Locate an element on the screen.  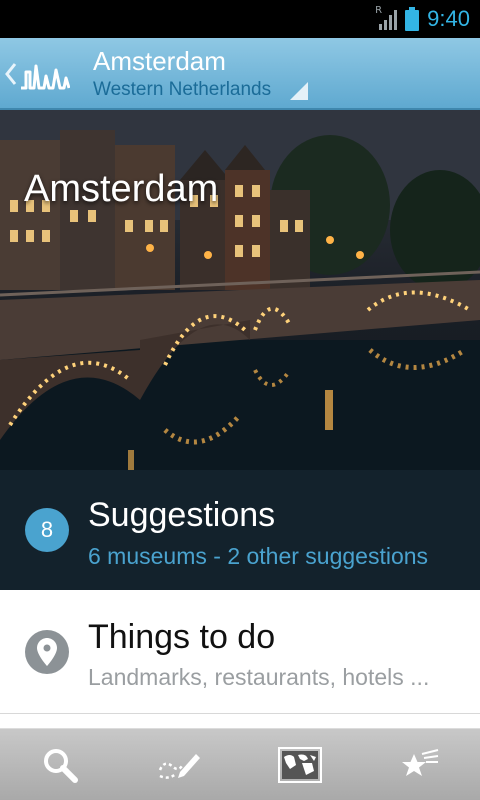
dropdown-triangle-icon is located at coordinates (299, 91).